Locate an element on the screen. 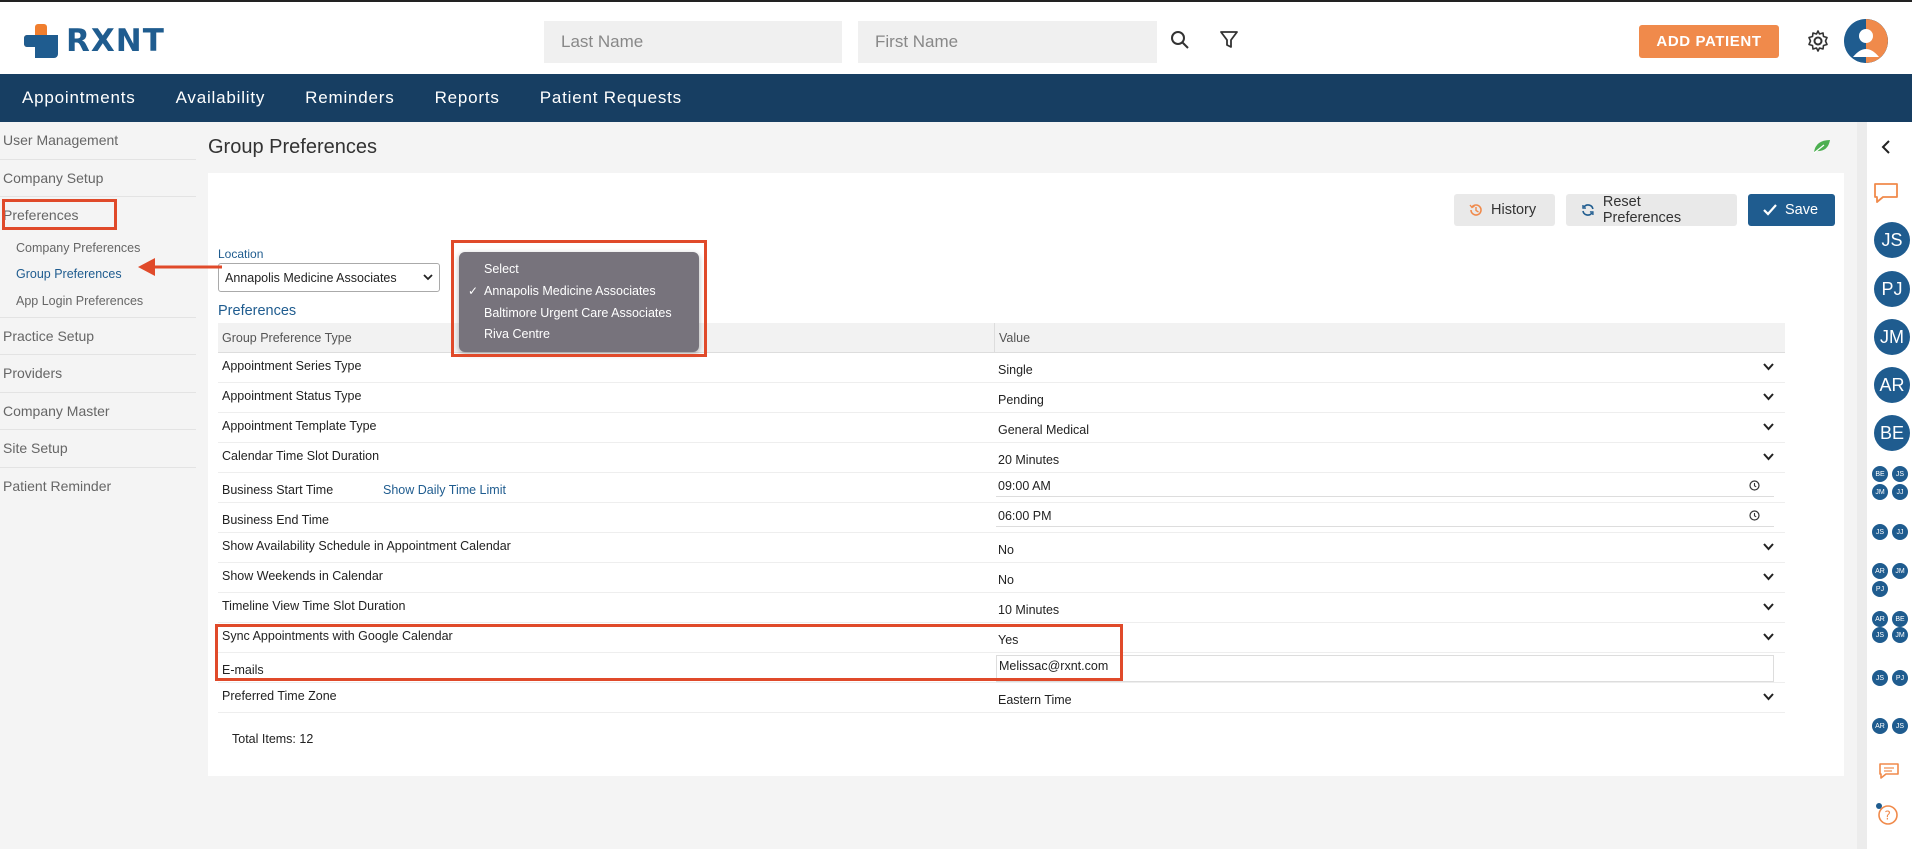 This screenshot has height=849, width=1912. row-value-select: 20 Minutes is located at coordinates (1386, 460).